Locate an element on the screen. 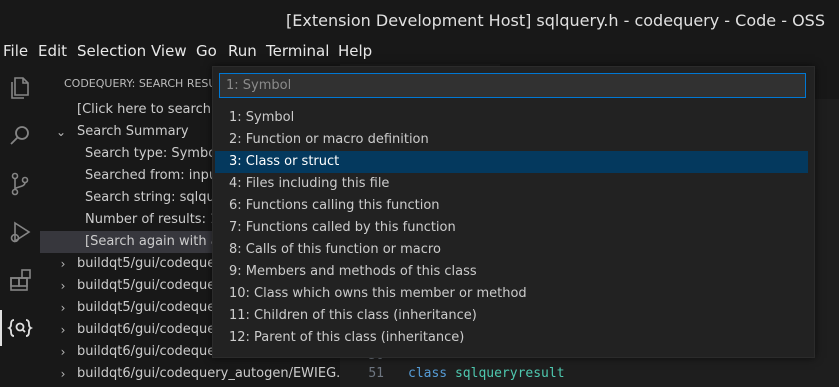 Image resolution: width=839 pixels, height=387 pixels. quick-pick-option: 4: Files including this file is located at coordinates (511, 184).